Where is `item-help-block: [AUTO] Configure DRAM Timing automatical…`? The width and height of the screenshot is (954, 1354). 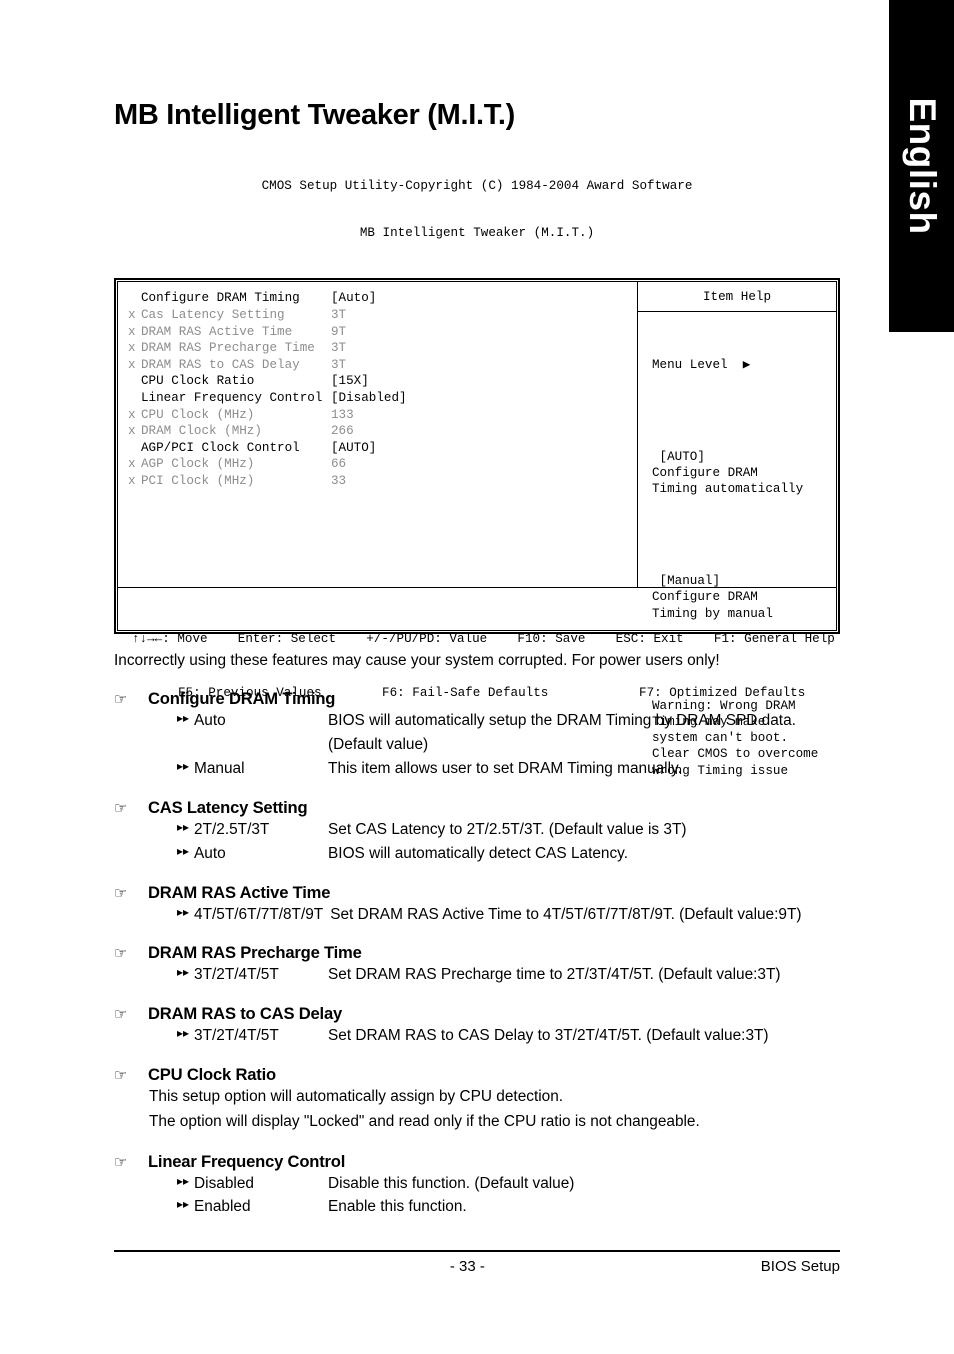
item-help-block: [AUTO] Configure DRAM Timing automatical… is located at coordinates (728, 473).